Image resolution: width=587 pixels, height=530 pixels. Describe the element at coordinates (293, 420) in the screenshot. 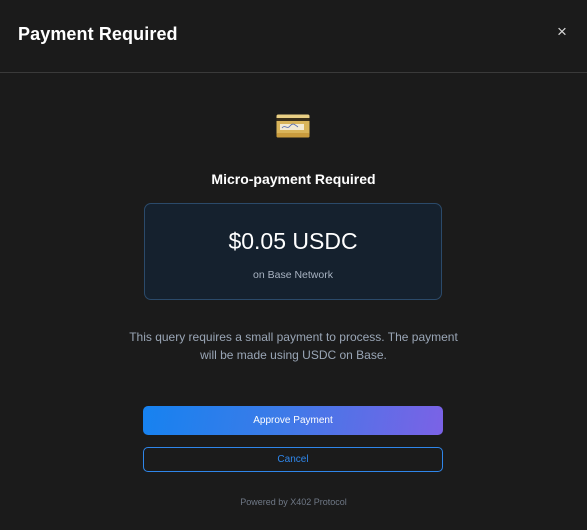

I see `approve-payment-button: Approve Payment` at that location.